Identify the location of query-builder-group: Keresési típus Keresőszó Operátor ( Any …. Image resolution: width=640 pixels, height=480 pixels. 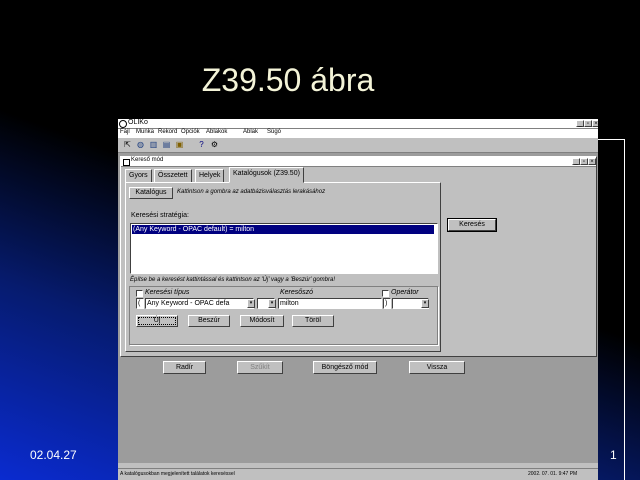
(283, 315).